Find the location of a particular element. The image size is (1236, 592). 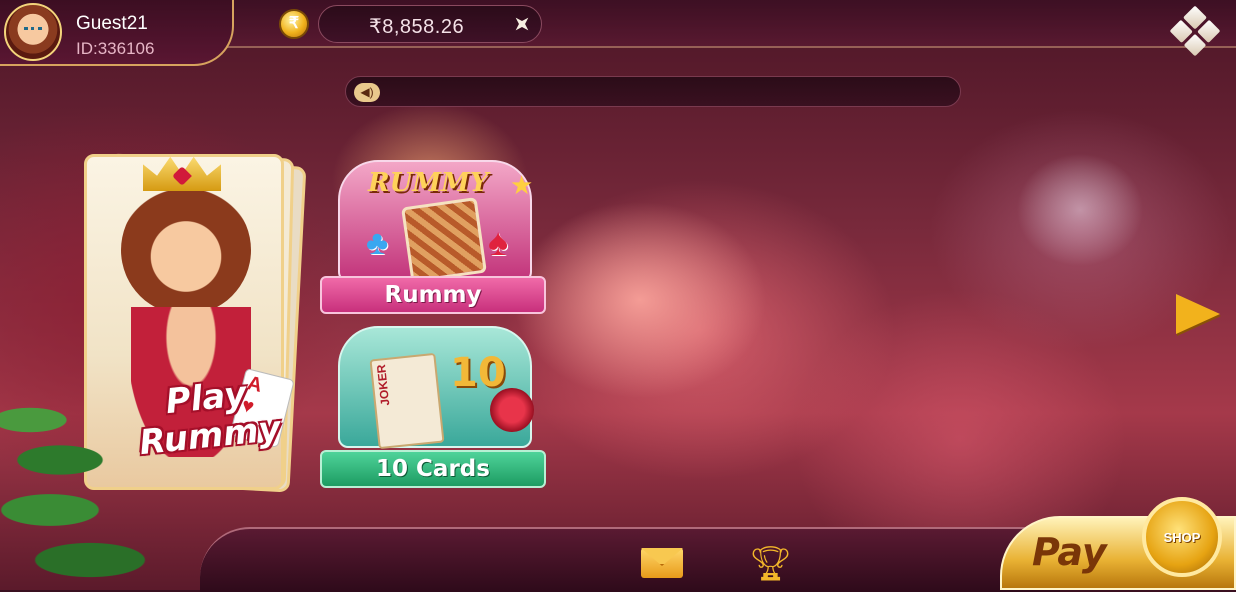

10-cards-artwork: JOKER 10 is located at coordinates (436, 388).